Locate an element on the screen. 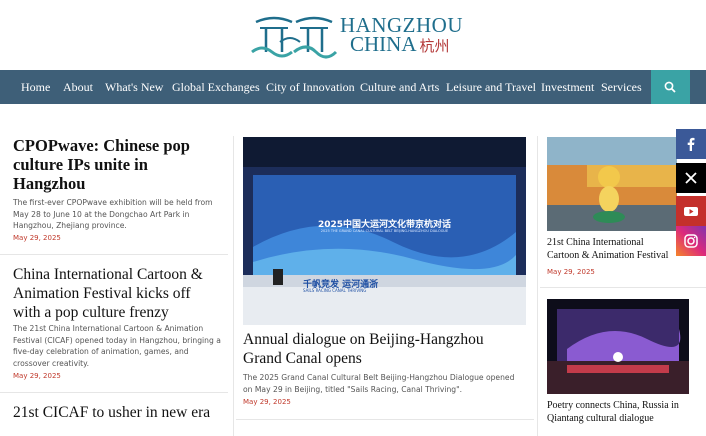 The width and height of the screenshot is (706, 436). instagram-button is located at coordinates (691, 241).